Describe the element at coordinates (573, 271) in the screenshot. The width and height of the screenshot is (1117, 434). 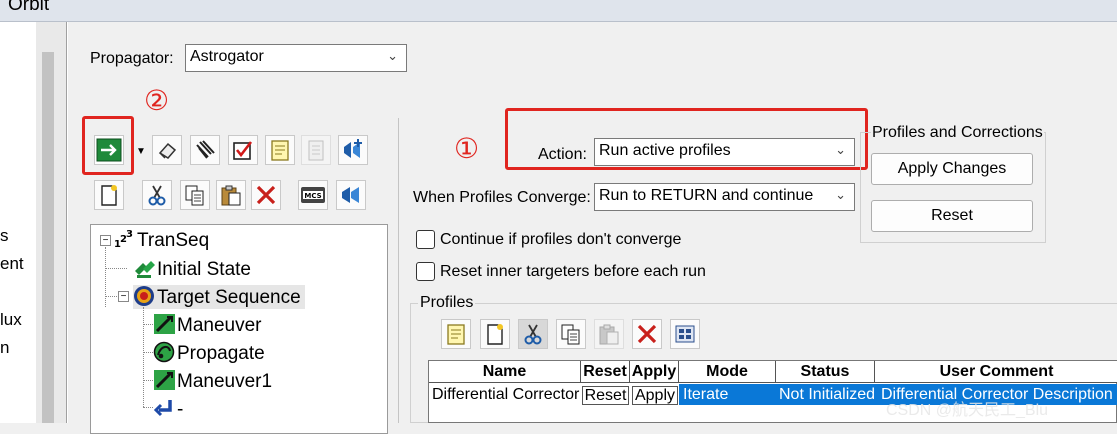
I see `reset-inner-checkbox-label: Reset inner targeters before each run` at that location.